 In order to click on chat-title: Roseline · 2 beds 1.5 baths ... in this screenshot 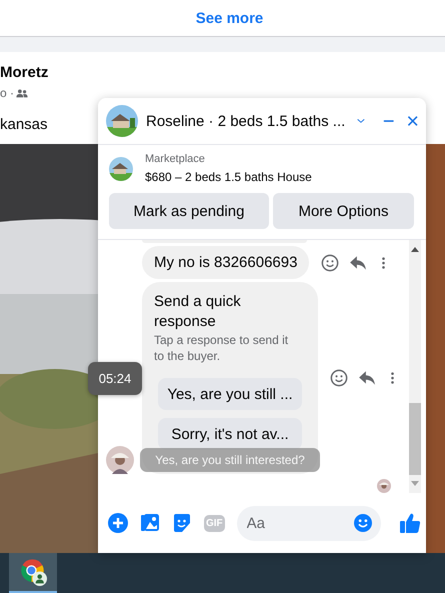, I will do `click(246, 121)`.